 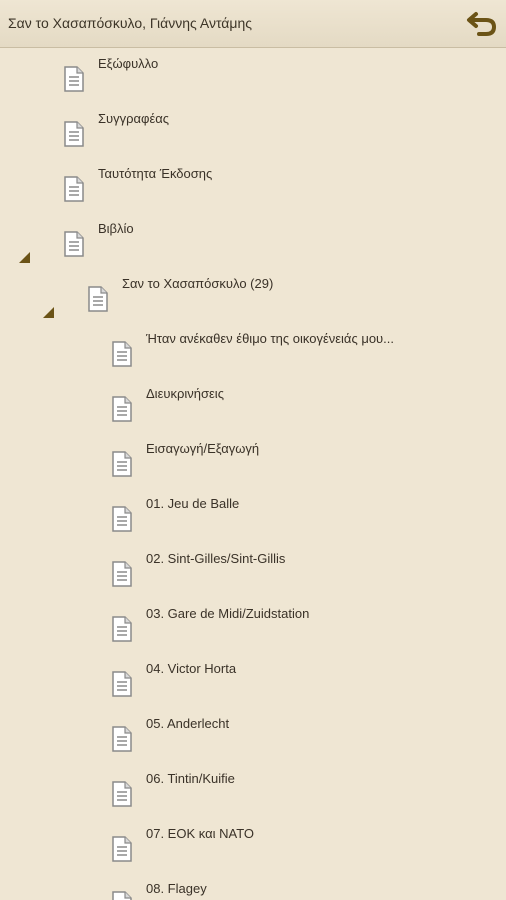 What do you see at coordinates (198, 283) in the screenshot?
I see `toc-item-label: Σαν το Χασαπόσκυλο (29)` at bounding box center [198, 283].